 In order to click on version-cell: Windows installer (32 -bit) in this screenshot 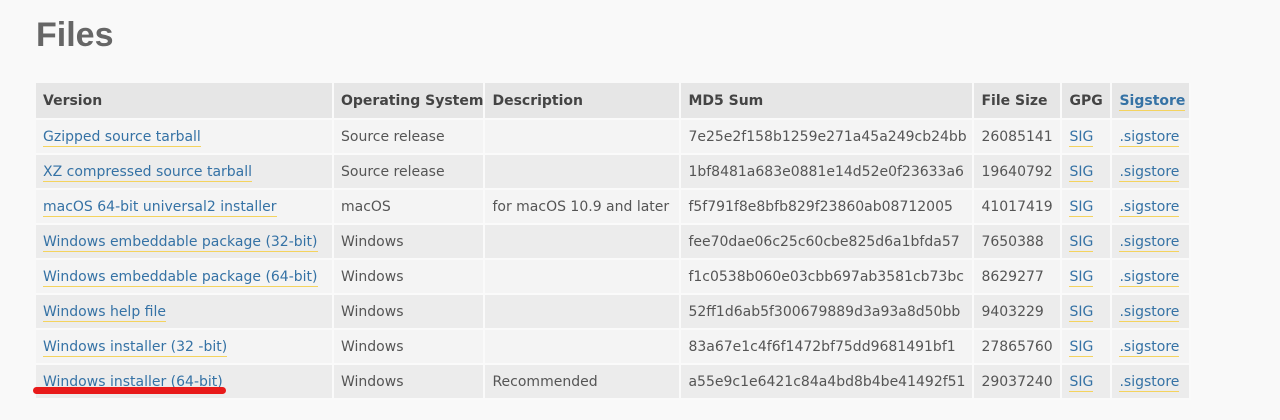, I will do `click(185, 347)`.